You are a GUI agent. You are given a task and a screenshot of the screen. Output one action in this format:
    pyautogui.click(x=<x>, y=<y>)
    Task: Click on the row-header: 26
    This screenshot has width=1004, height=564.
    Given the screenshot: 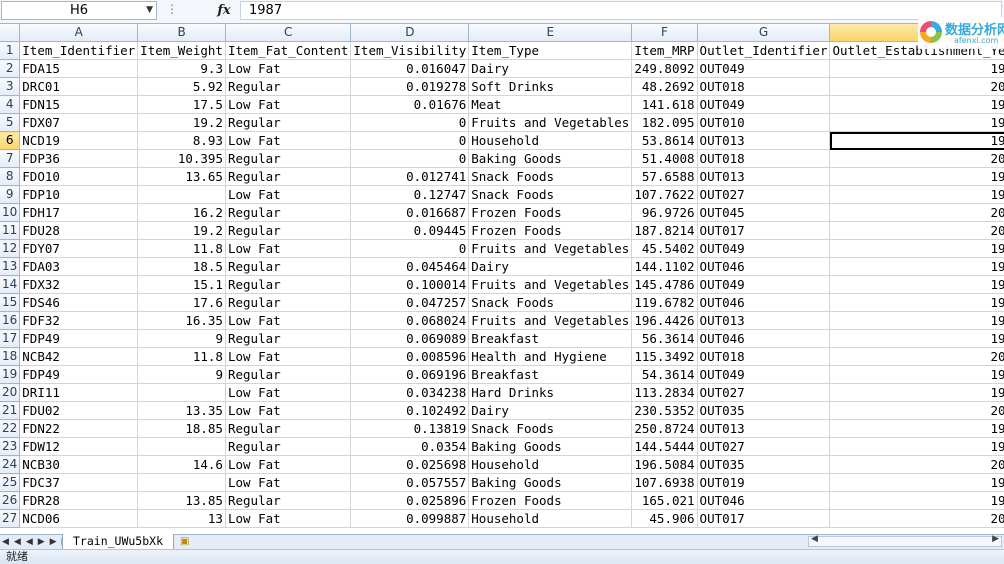 What is the action you would take?
    pyautogui.click(x=10, y=500)
    